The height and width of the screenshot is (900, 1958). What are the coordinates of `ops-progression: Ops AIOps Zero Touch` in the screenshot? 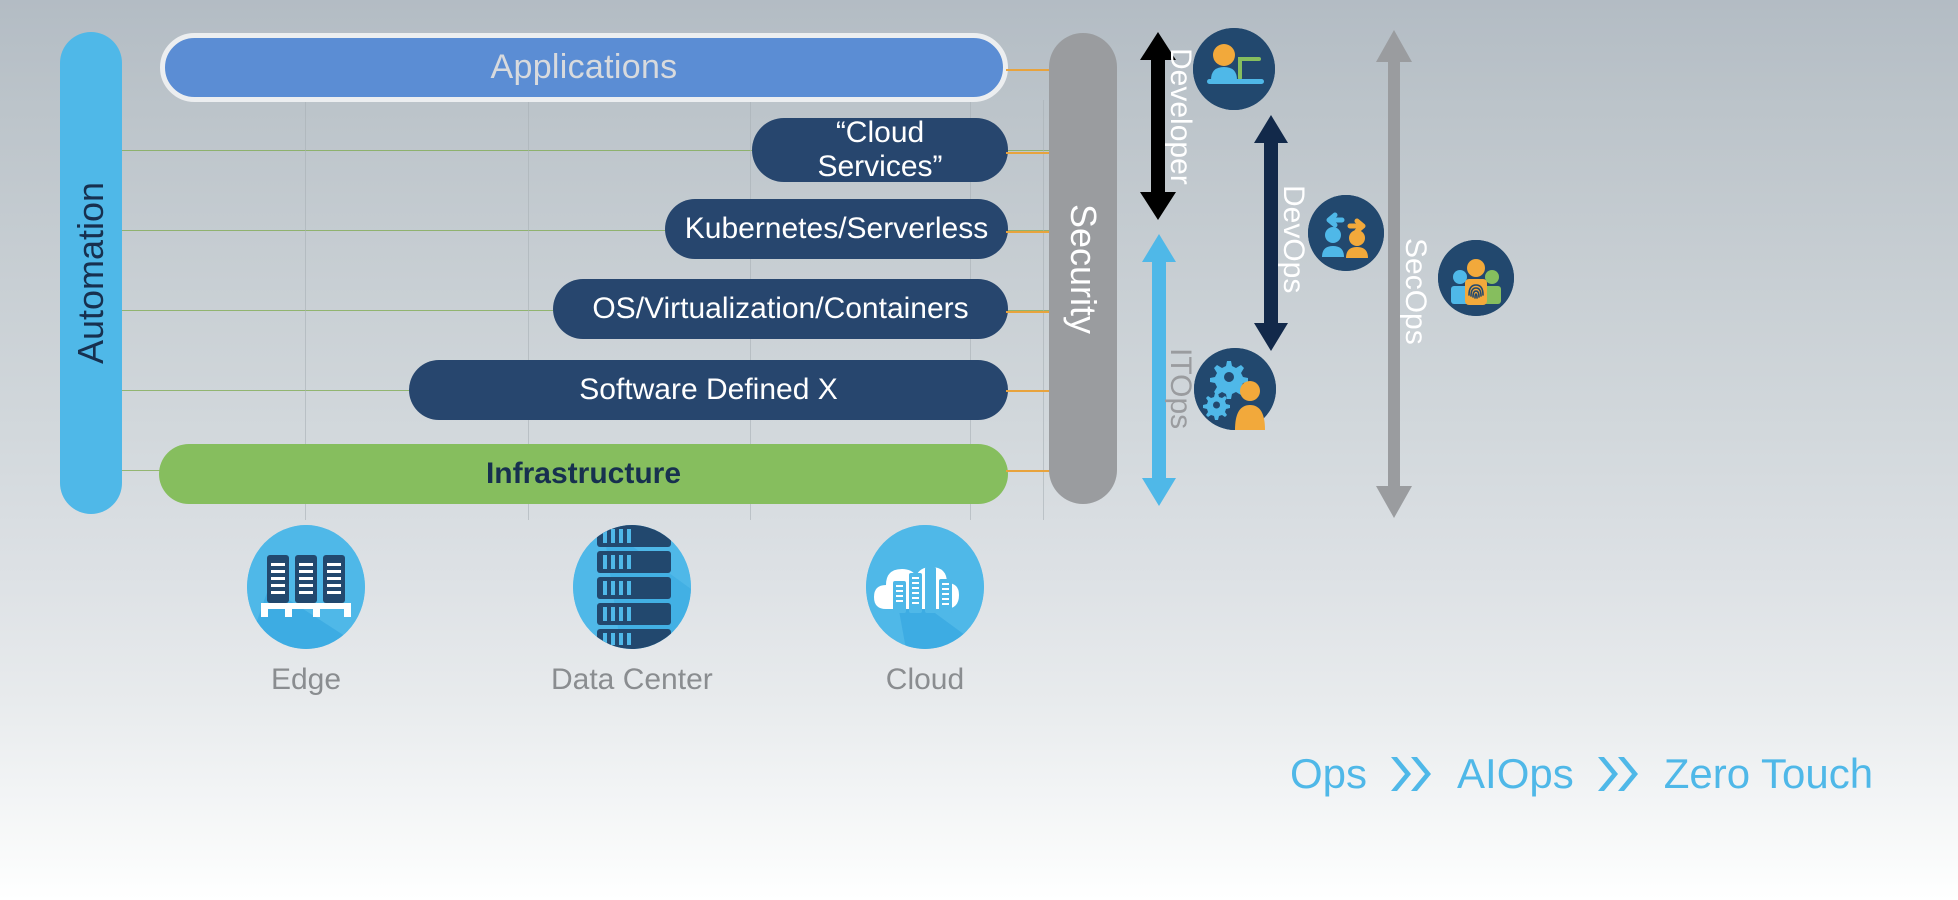 It's located at (1581, 774).